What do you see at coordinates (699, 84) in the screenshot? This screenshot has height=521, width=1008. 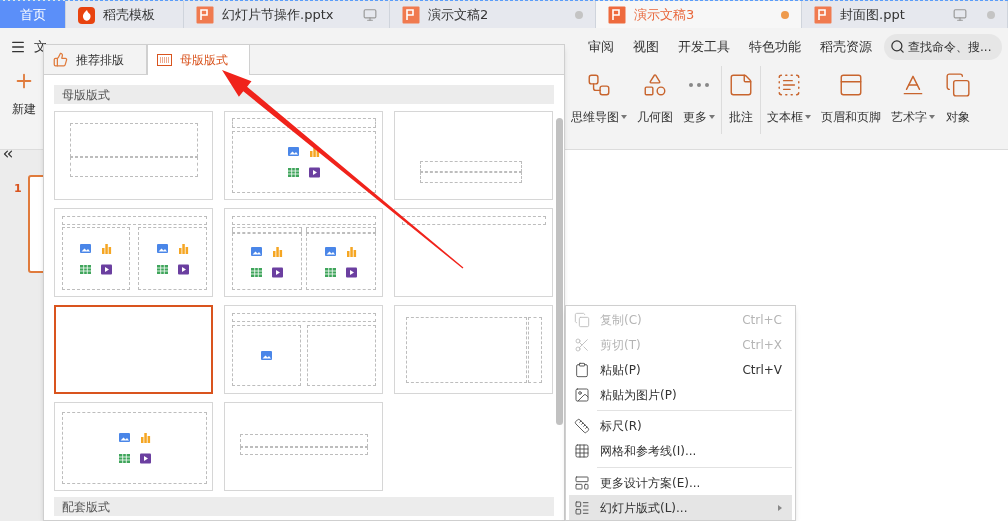 I see `more-icon` at bounding box center [699, 84].